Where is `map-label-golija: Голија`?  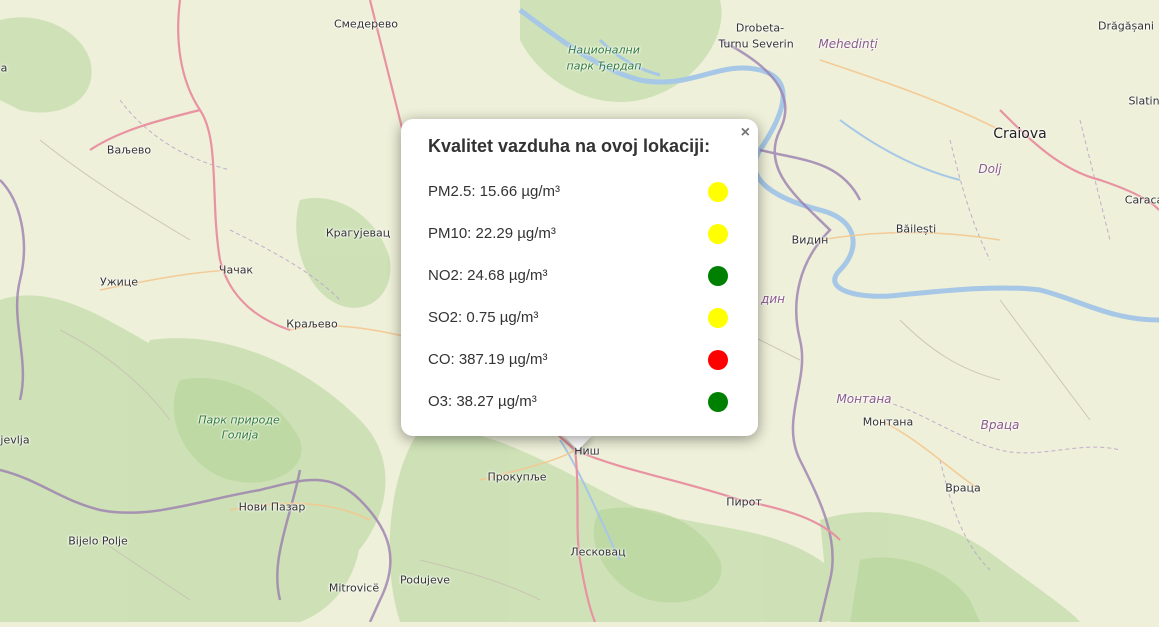
map-label-golija: Голија is located at coordinates (240, 435).